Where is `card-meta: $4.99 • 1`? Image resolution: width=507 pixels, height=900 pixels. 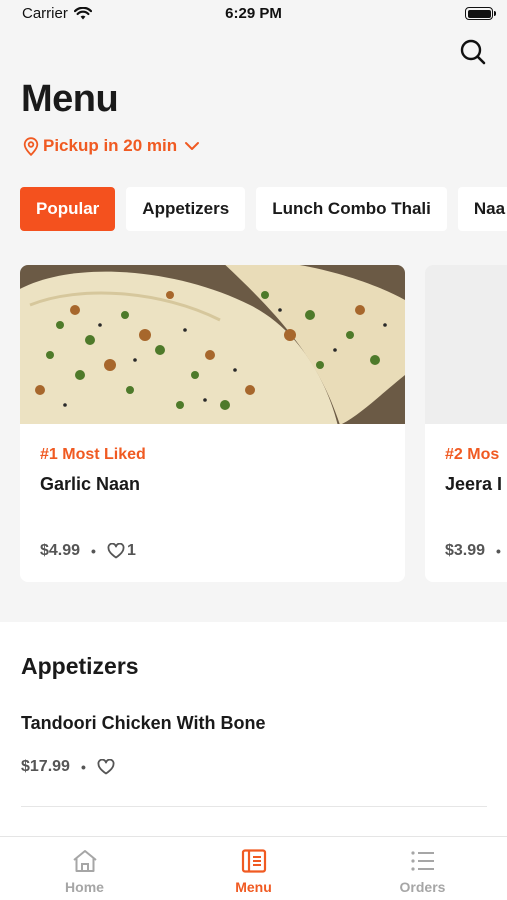 card-meta: $4.99 • 1 is located at coordinates (88, 551).